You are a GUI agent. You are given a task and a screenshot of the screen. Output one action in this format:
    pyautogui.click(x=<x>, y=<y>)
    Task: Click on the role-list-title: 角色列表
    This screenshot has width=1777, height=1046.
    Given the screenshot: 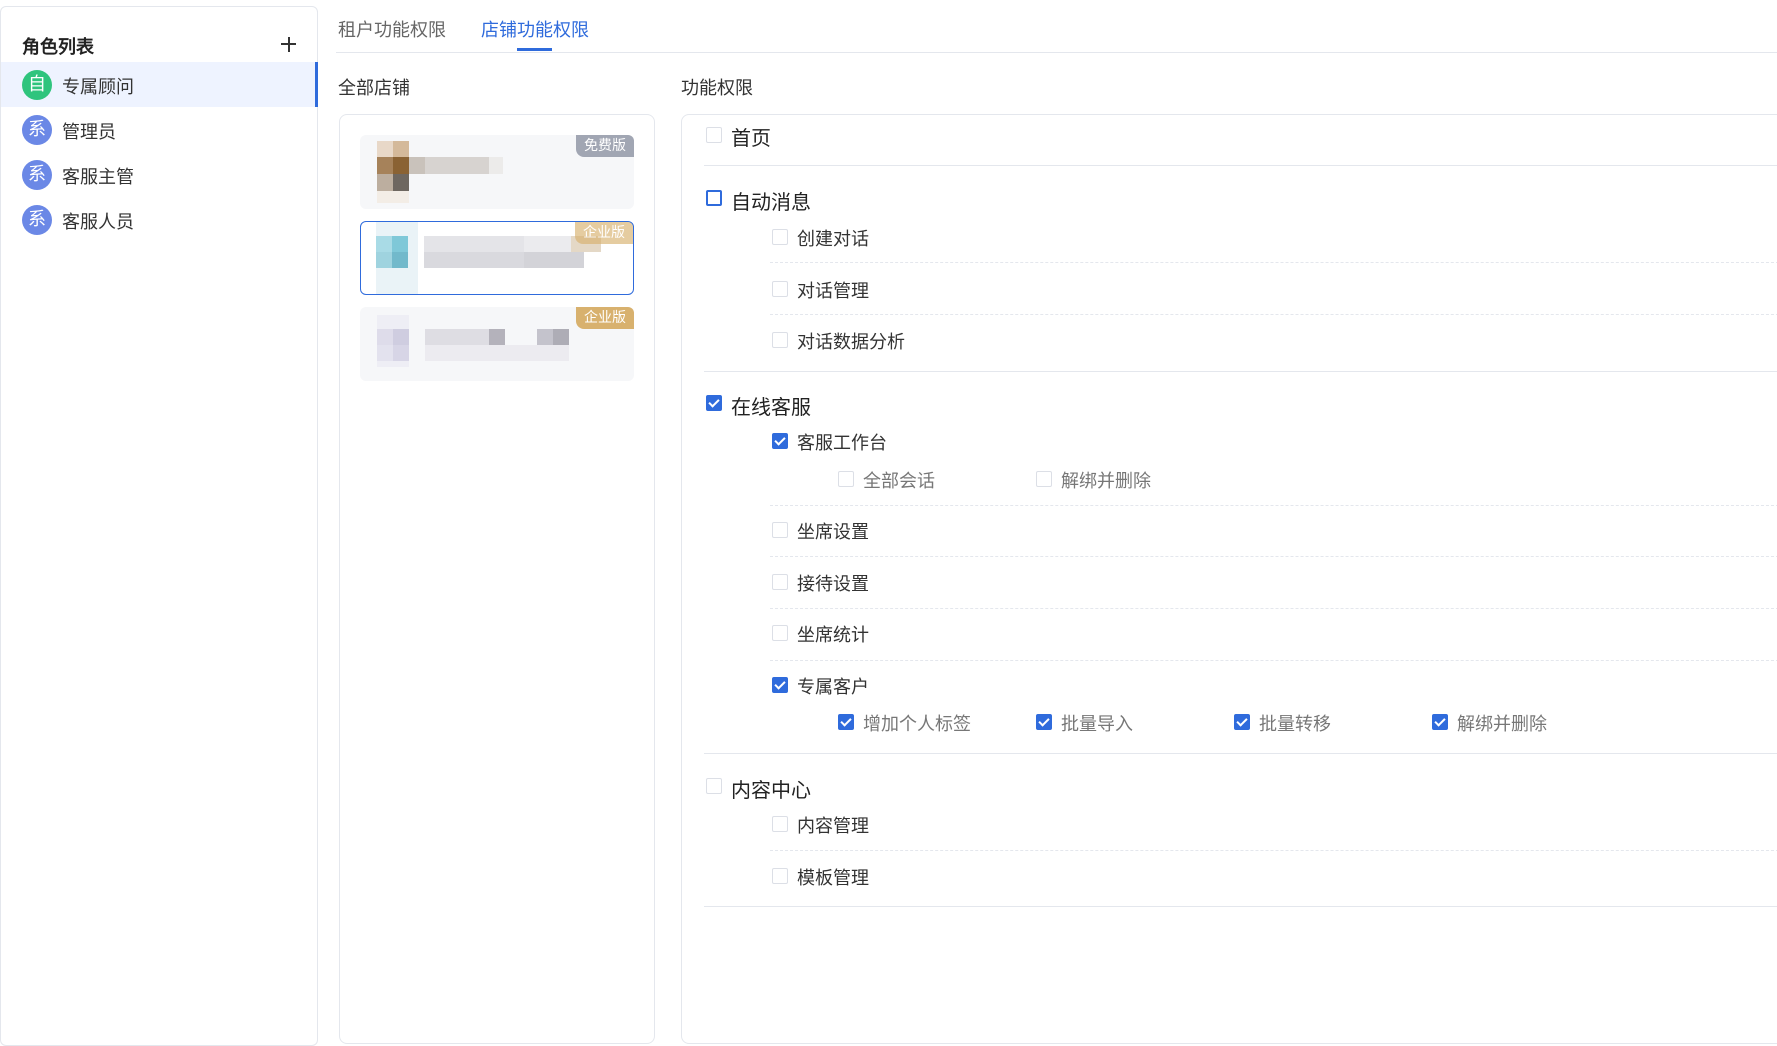 What is the action you would take?
    pyautogui.click(x=58, y=47)
    